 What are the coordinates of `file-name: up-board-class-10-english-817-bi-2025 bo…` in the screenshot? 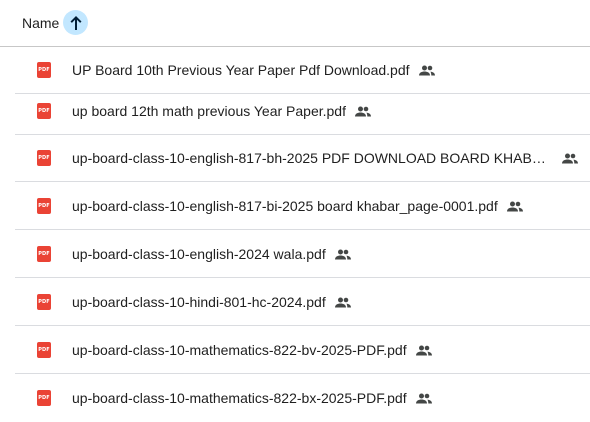 It's located at (285, 206).